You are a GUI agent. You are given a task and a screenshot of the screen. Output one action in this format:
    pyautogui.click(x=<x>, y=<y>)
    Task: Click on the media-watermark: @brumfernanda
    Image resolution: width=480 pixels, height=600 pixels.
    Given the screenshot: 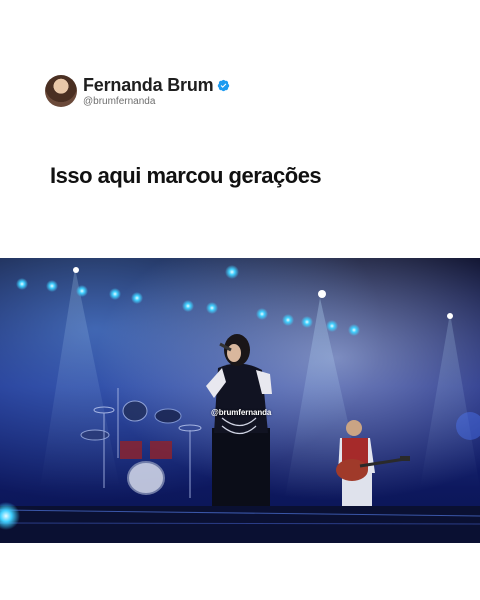 What is the action you would take?
    pyautogui.click(x=241, y=412)
    